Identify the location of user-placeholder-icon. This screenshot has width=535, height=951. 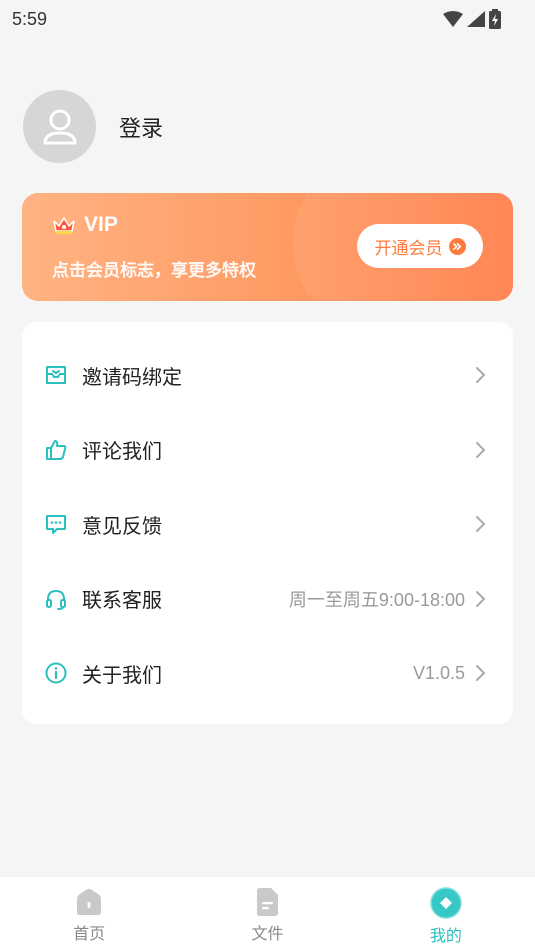
(59, 126).